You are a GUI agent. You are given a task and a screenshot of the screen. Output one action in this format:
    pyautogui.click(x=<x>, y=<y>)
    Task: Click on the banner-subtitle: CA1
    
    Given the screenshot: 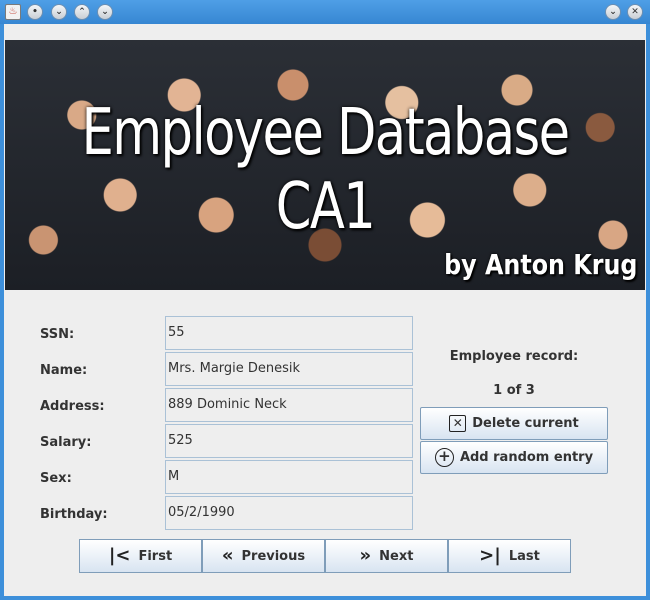 What is the action you would take?
    pyautogui.click(x=325, y=207)
    